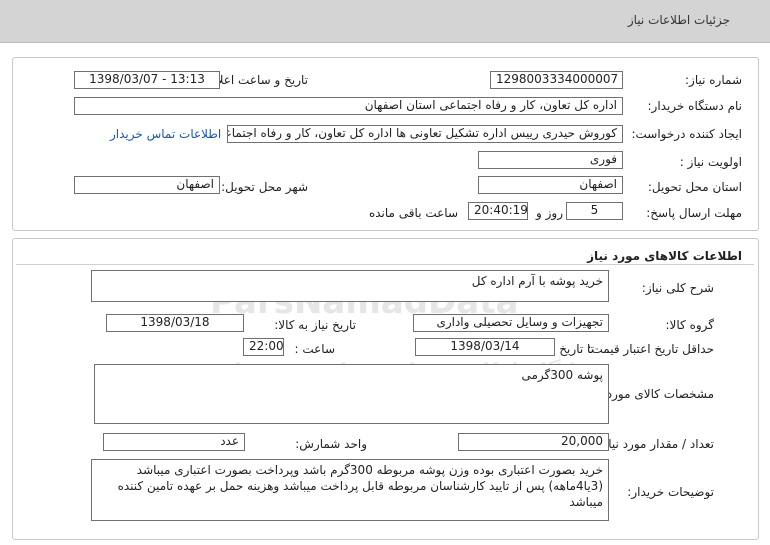  I want to click on unit-label: واحد شمارش:, so click(331, 444).